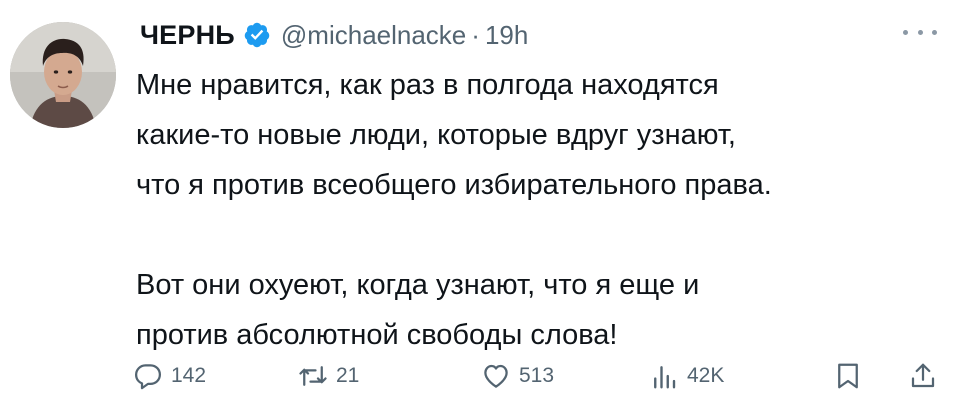 This screenshot has height=409, width=959. I want to click on like-icon, so click(496, 376).